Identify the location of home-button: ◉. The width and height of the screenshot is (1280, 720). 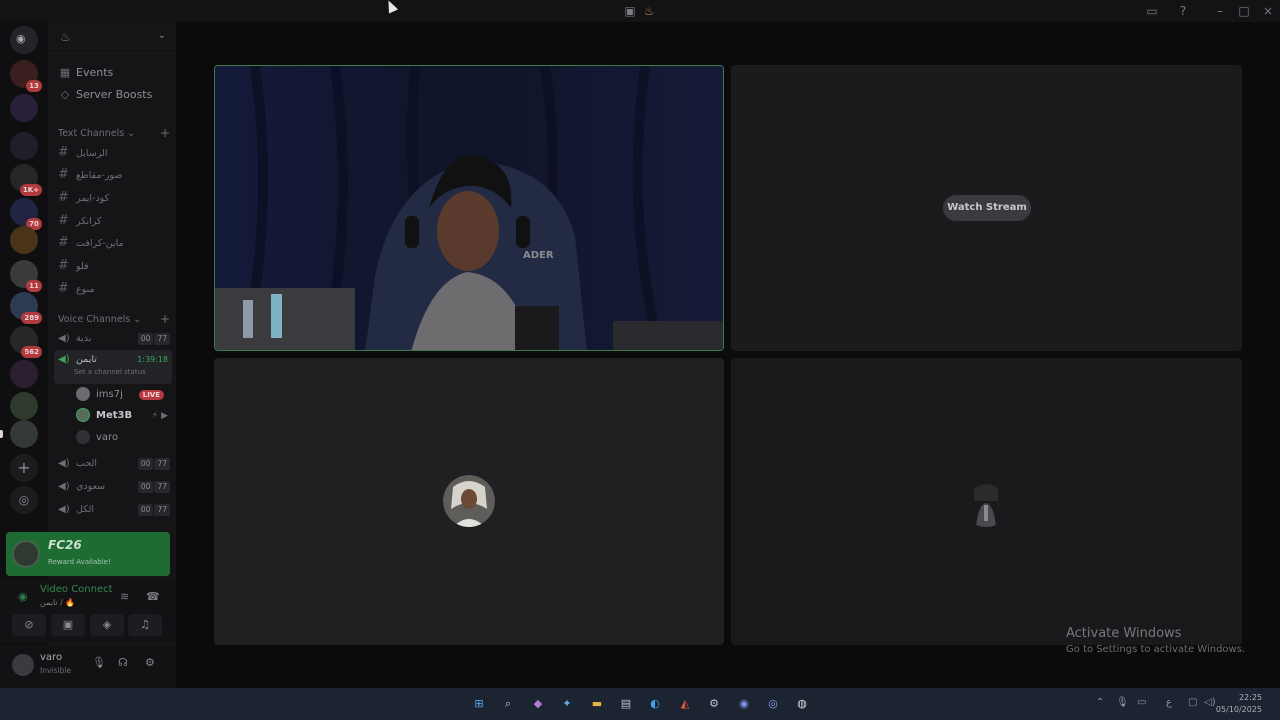
(24, 40).